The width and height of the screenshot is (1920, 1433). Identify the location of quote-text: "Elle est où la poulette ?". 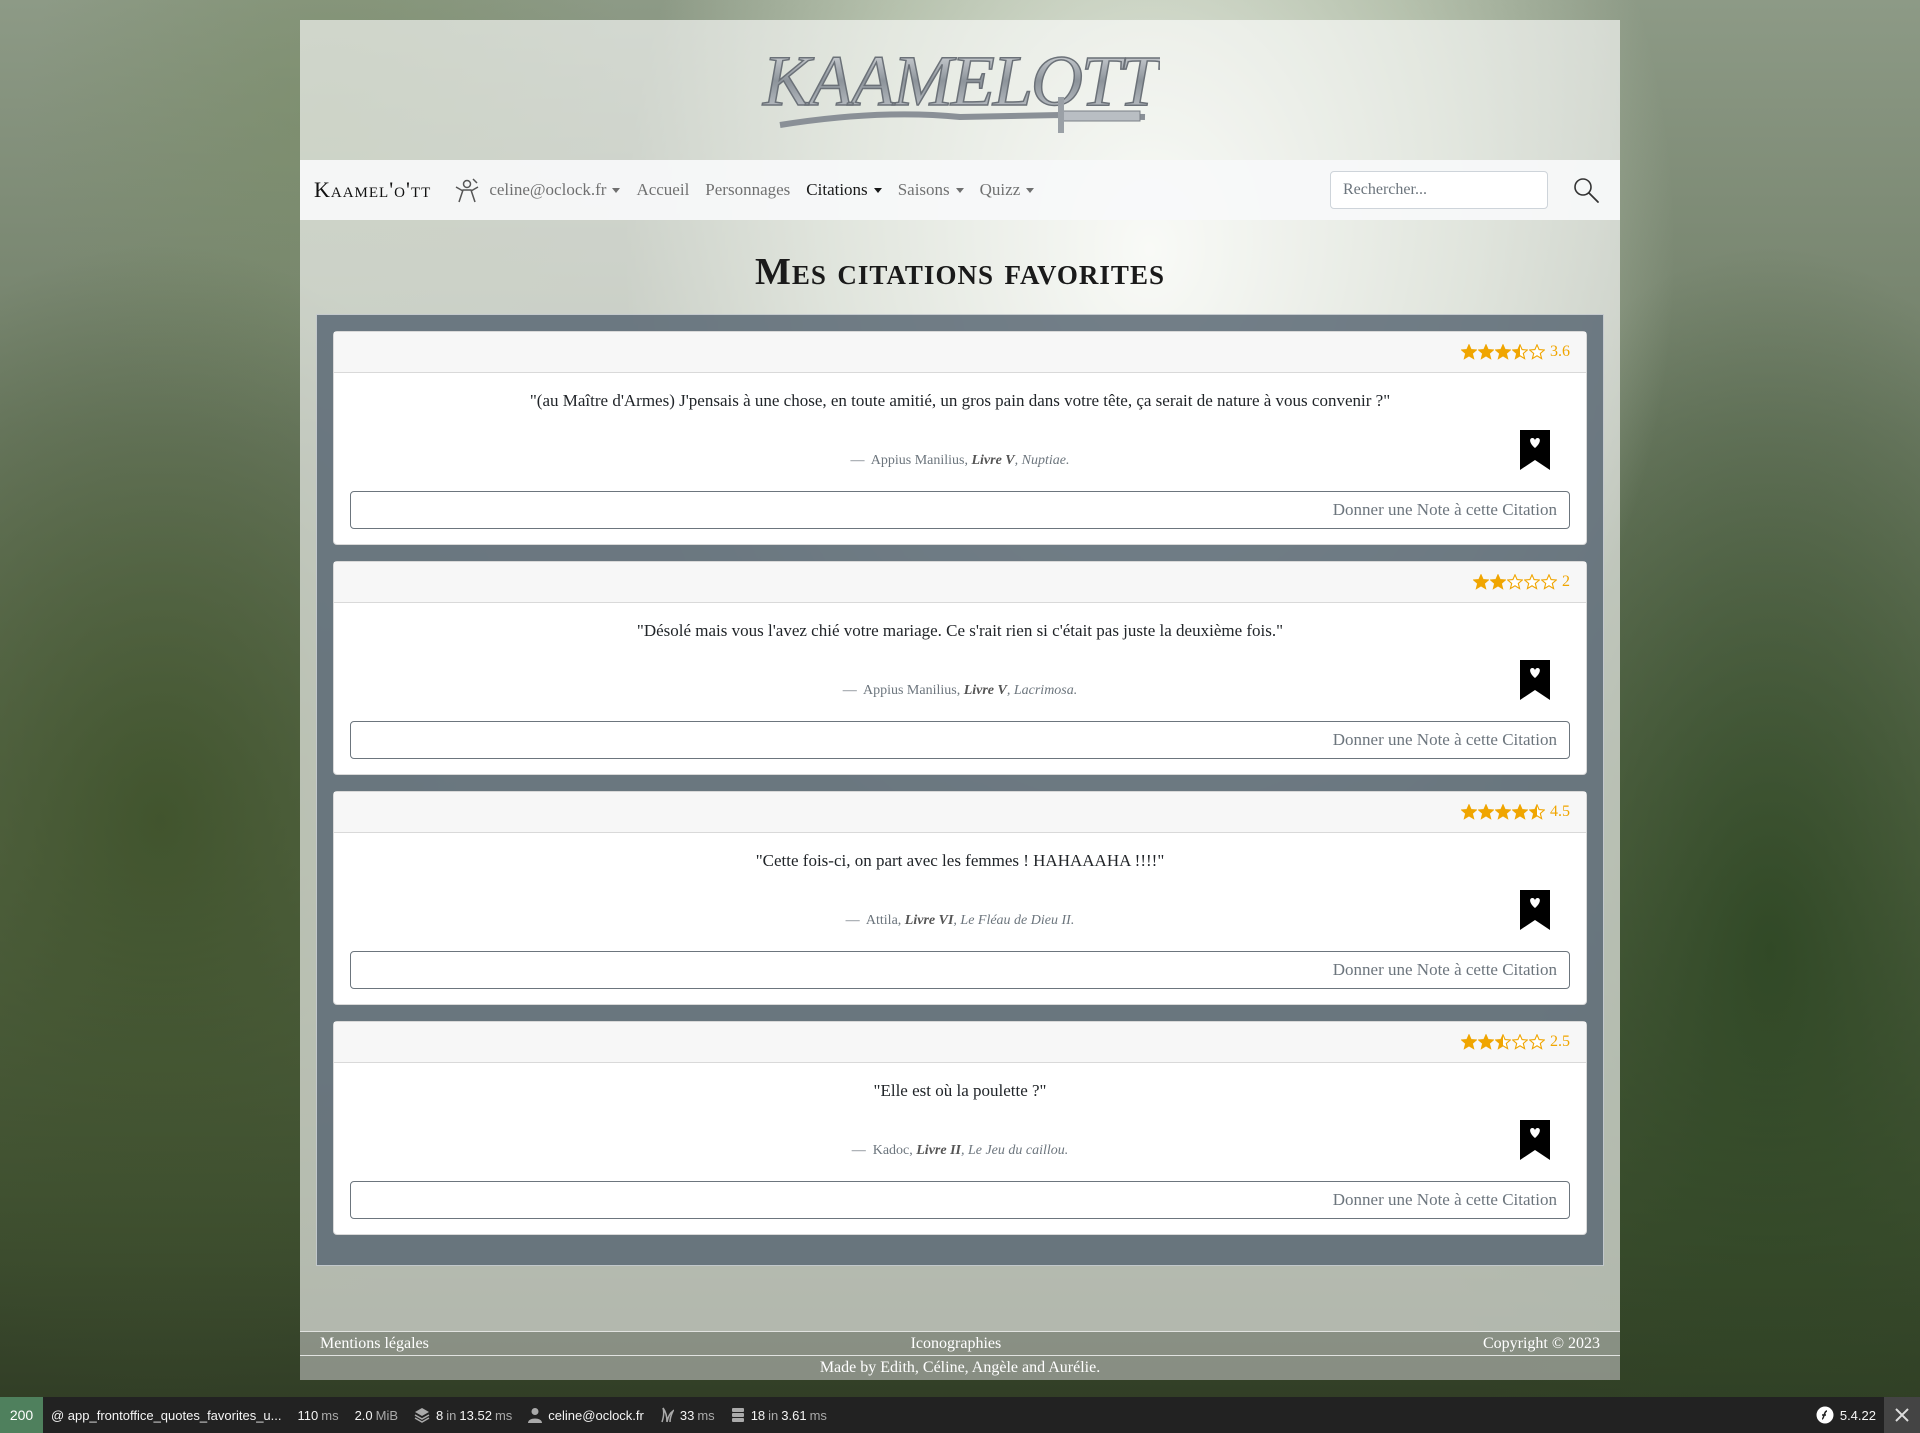
(960, 1090).